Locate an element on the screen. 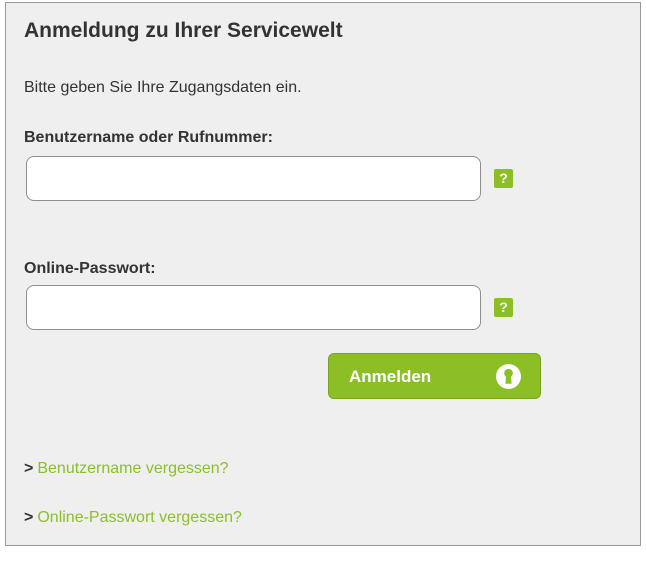  login-button-label: Anmelden is located at coordinates (390, 376).